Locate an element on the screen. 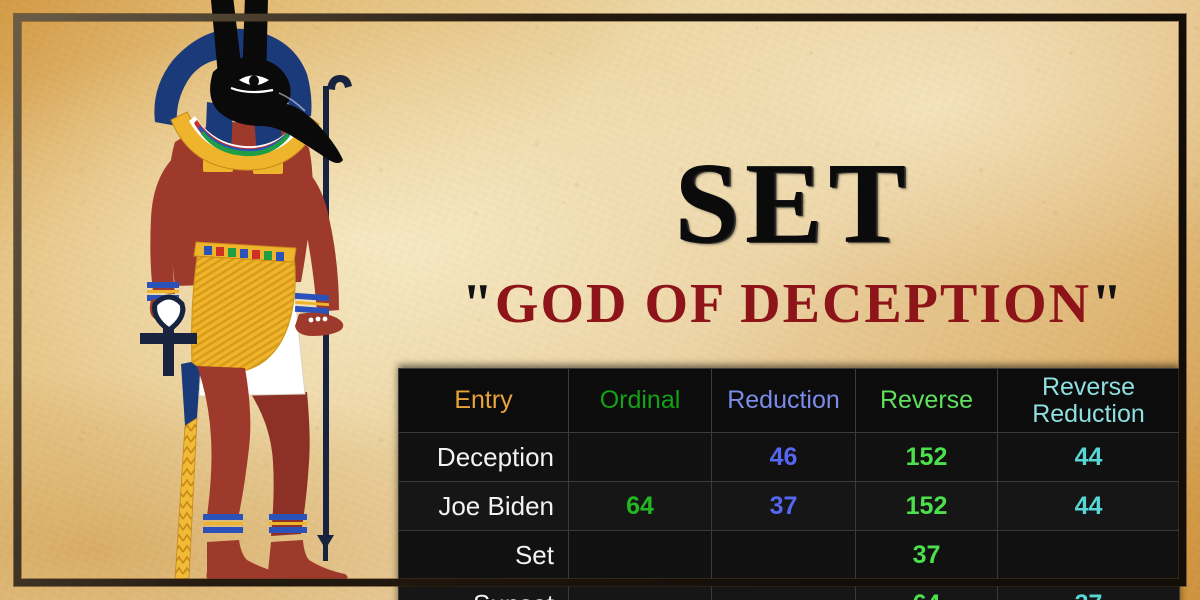  cell-entry: Sunset is located at coordinates (483, 589).